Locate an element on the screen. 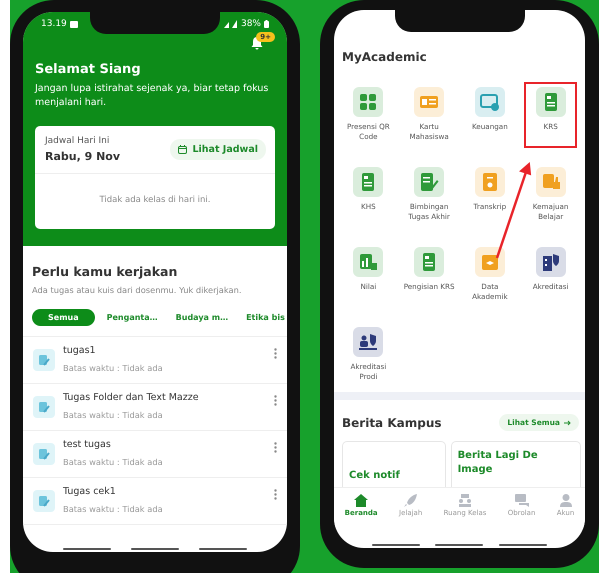  news-title: Cek notif is located at coordinates (374, 476).